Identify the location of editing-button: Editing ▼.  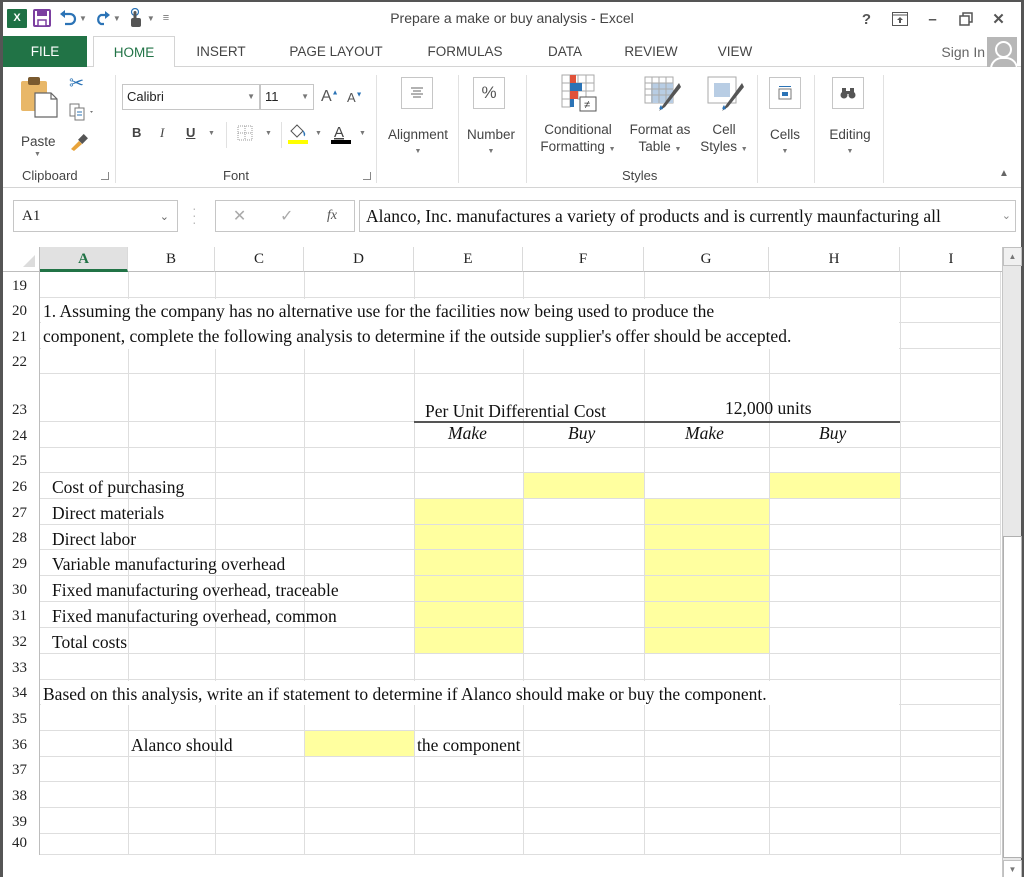
(850, 143).